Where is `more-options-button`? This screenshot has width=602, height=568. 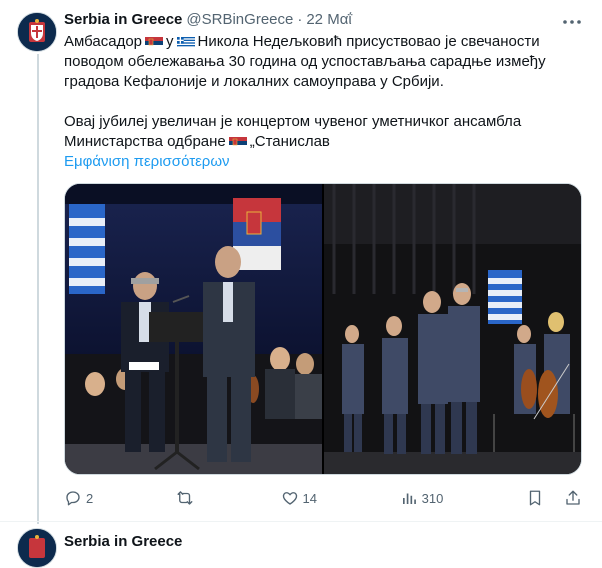 more-options-button is located at coordinates (572, 22).